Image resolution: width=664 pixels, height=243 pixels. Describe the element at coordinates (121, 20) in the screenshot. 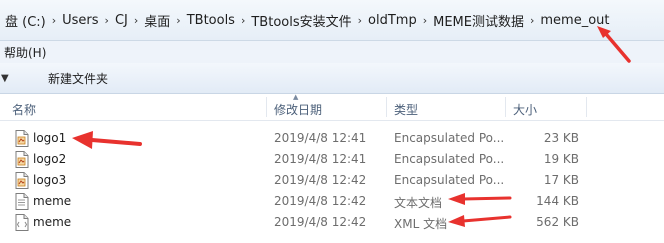

I see `breadcrumb-cj: CJ` at that location.